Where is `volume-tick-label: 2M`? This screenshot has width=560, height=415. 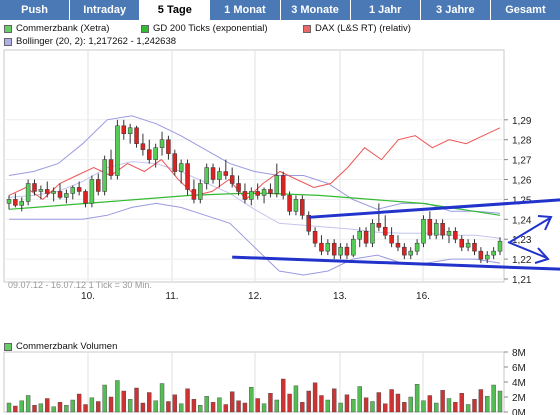
volume-tick-label: 2M is located at coordinates (519, 398).